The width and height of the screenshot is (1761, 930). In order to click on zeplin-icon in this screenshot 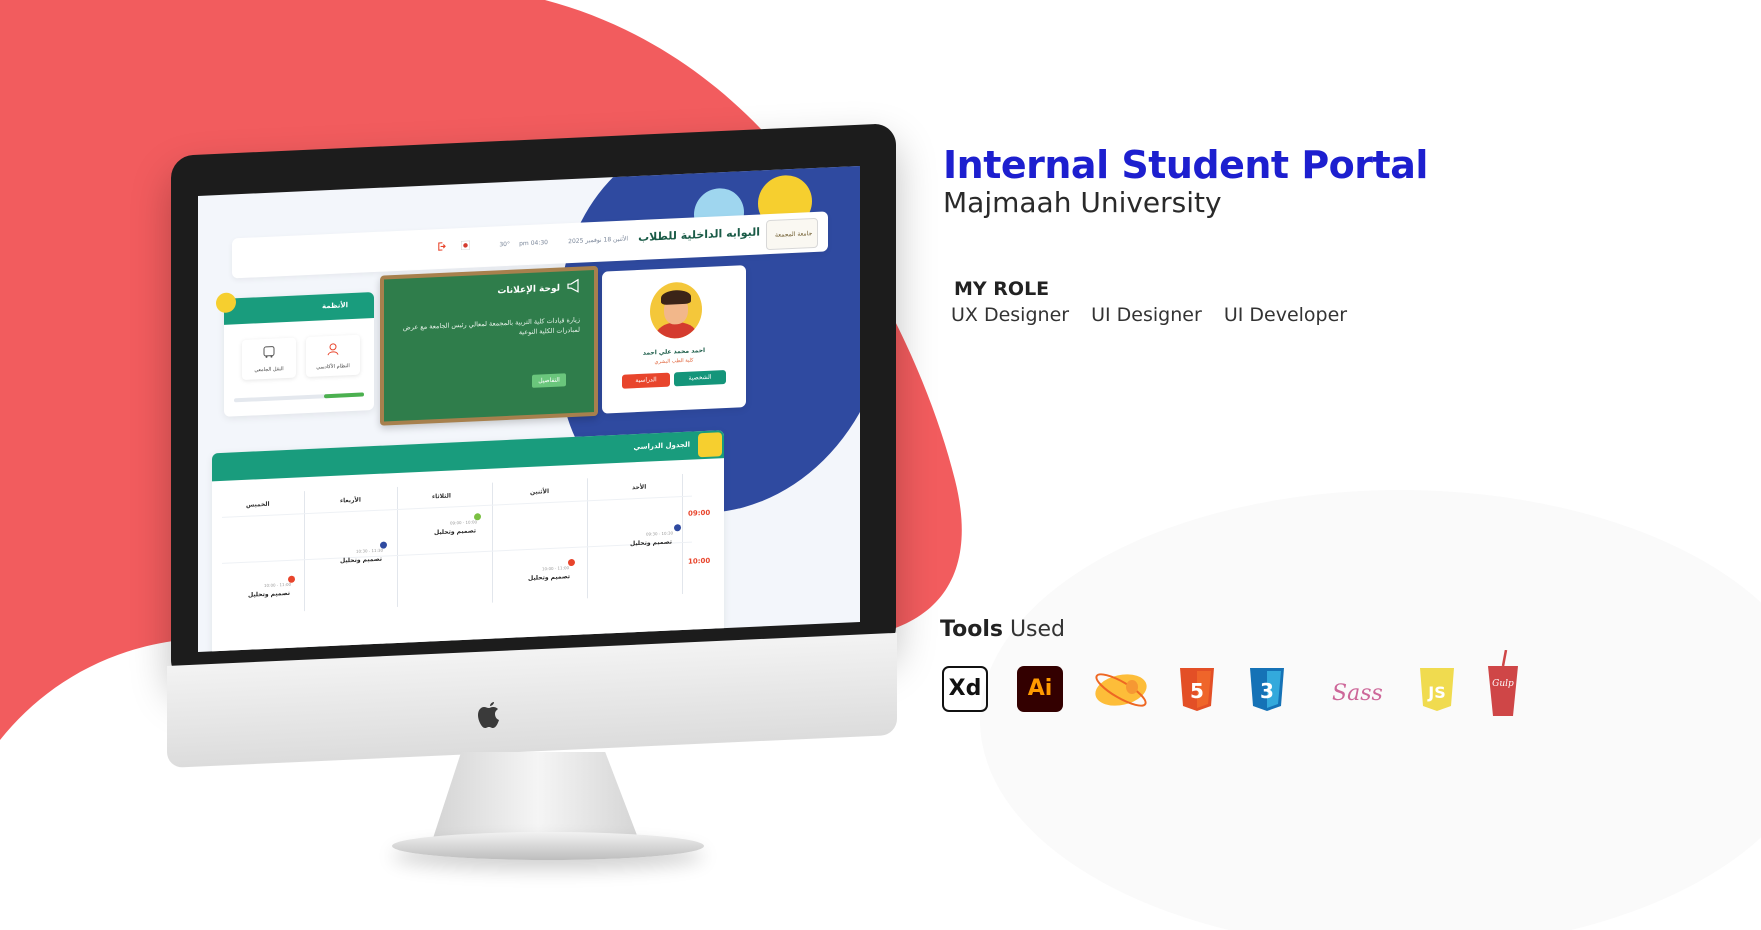, I will do `click(1121, 690)`.